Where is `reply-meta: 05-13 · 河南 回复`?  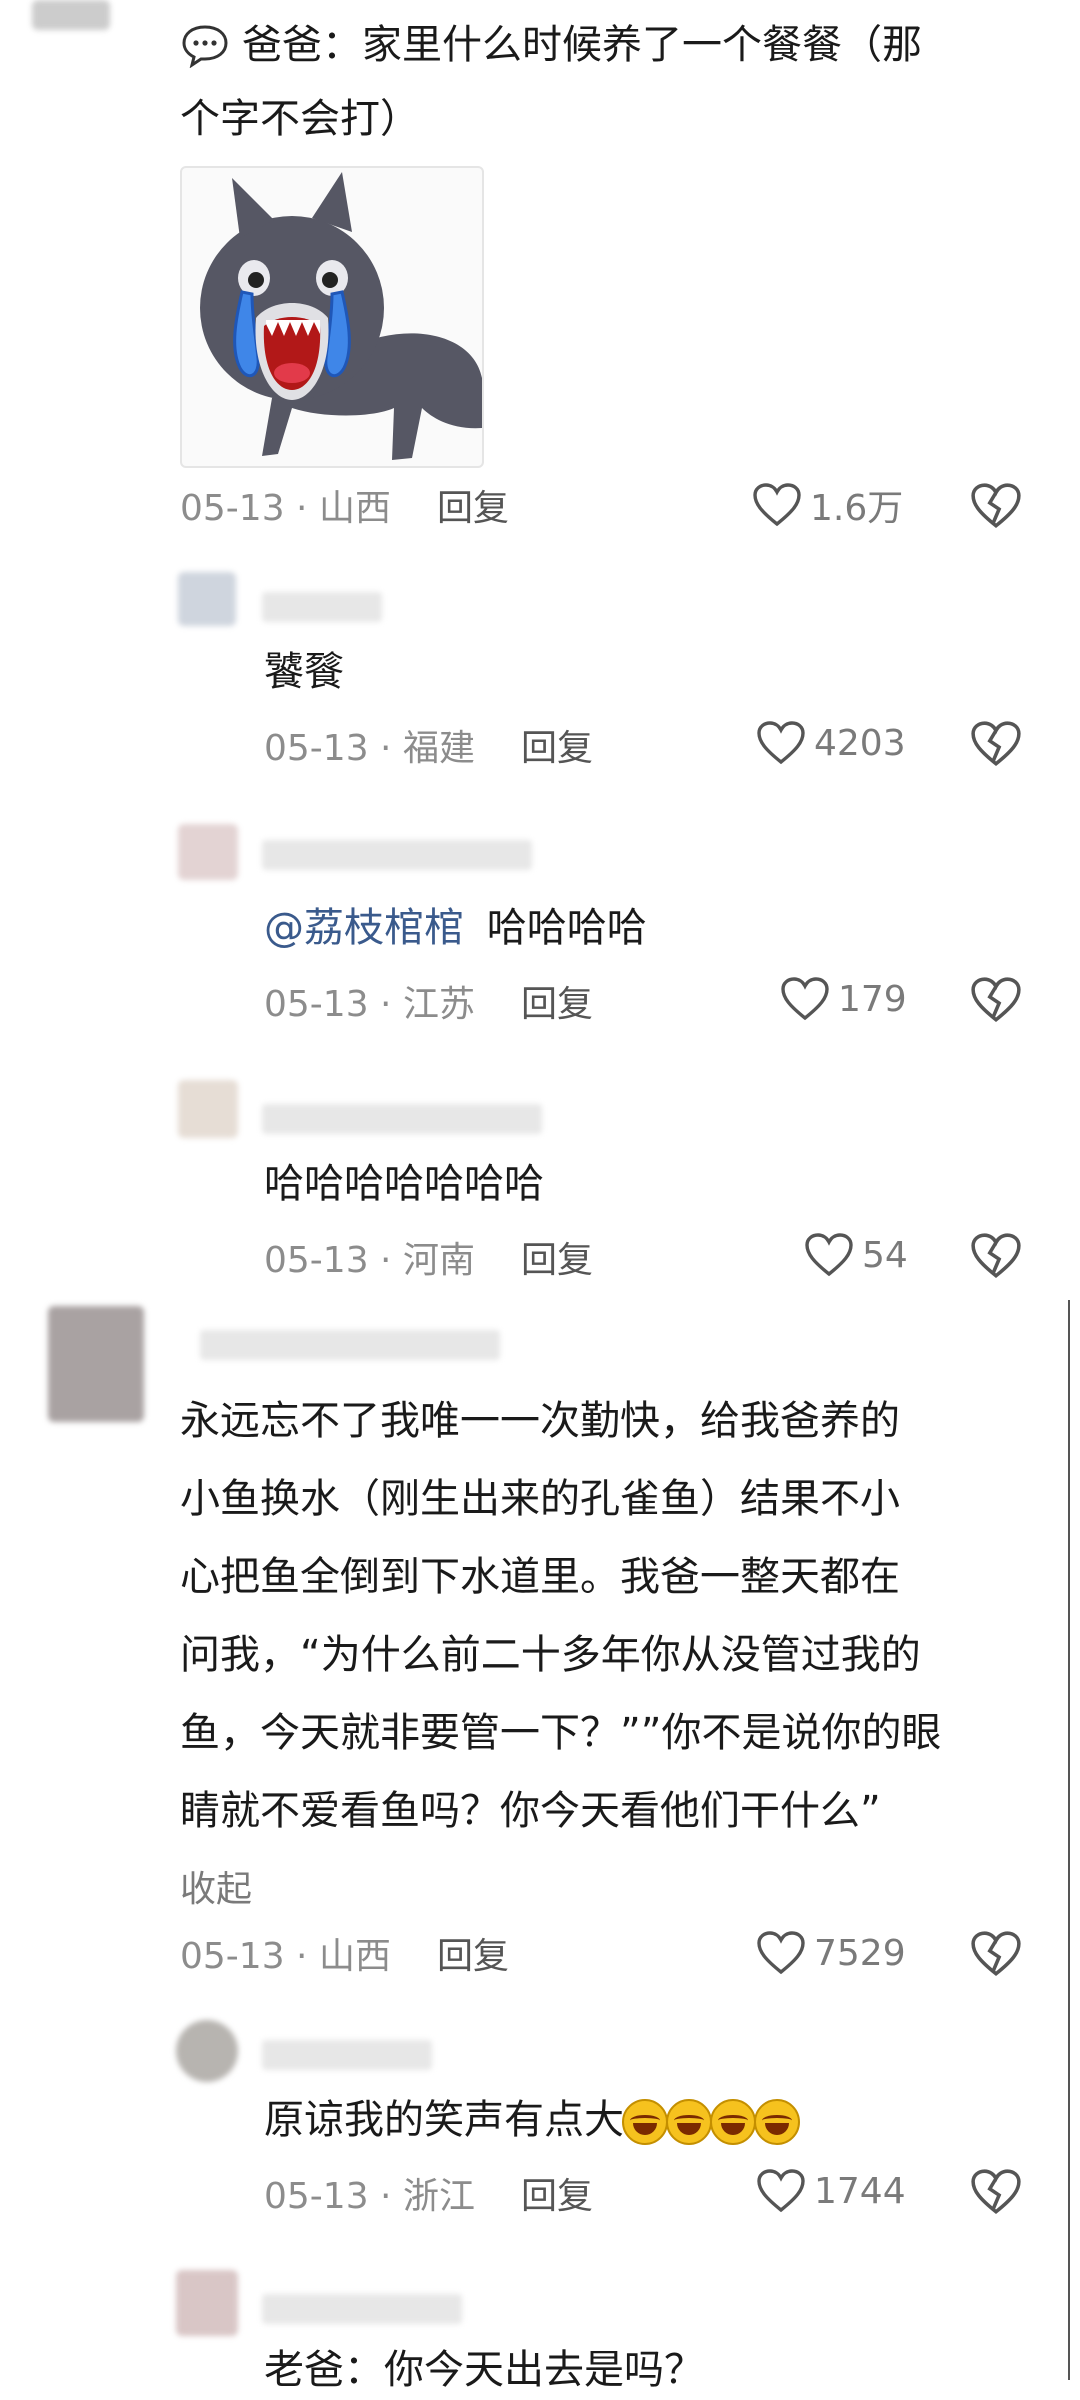 reply-meta: 05-13 · 河南 回复 is located at coordinates (428, 1257).